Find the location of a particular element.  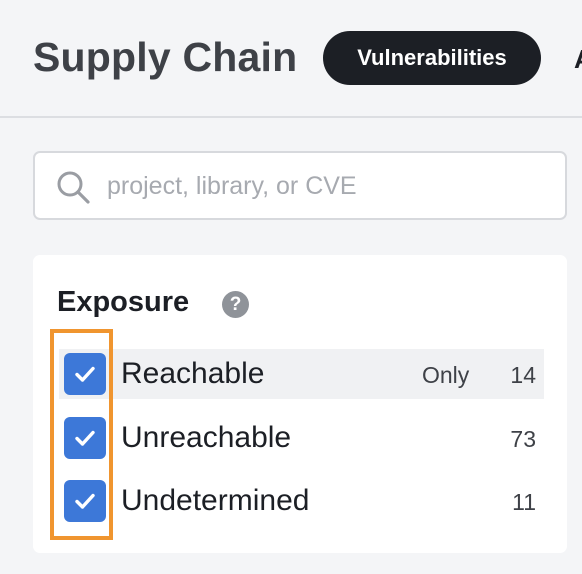

page-title: Supply Chain is located at coordinates (165, 57).